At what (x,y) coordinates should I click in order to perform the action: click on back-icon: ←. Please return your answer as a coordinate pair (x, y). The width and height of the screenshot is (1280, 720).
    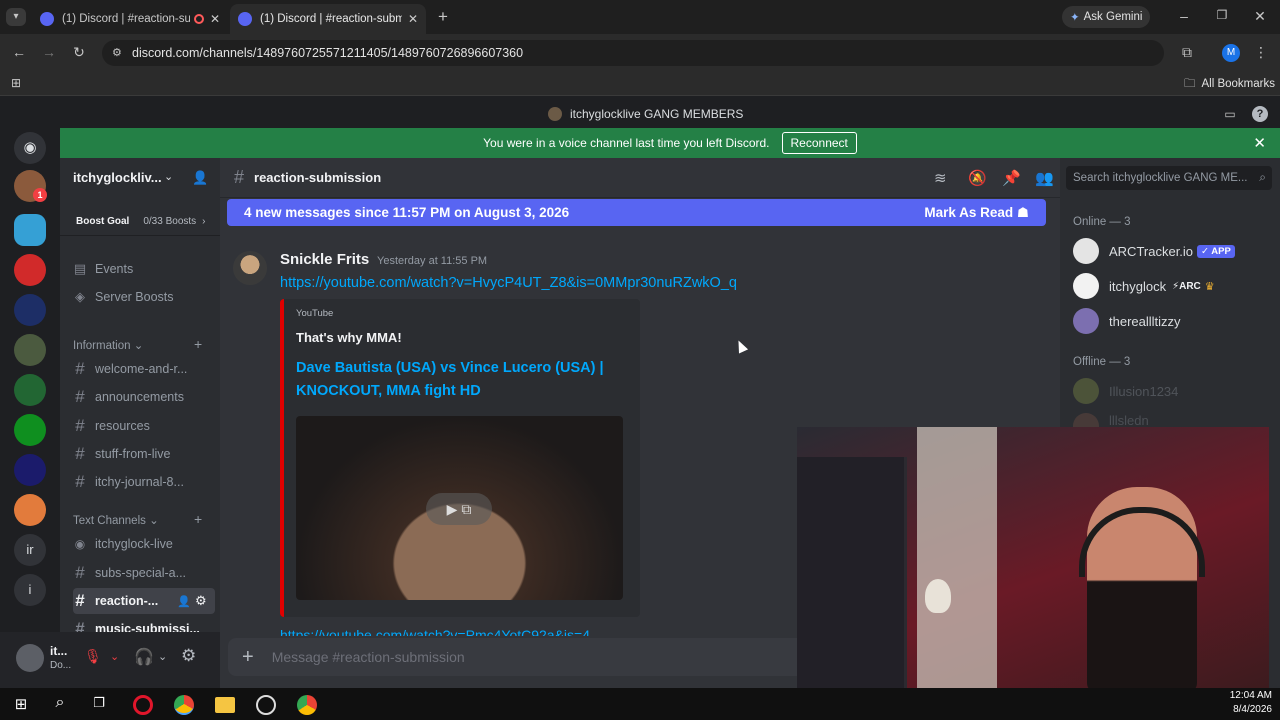
    Looking at the image, I should click on (19, 52).